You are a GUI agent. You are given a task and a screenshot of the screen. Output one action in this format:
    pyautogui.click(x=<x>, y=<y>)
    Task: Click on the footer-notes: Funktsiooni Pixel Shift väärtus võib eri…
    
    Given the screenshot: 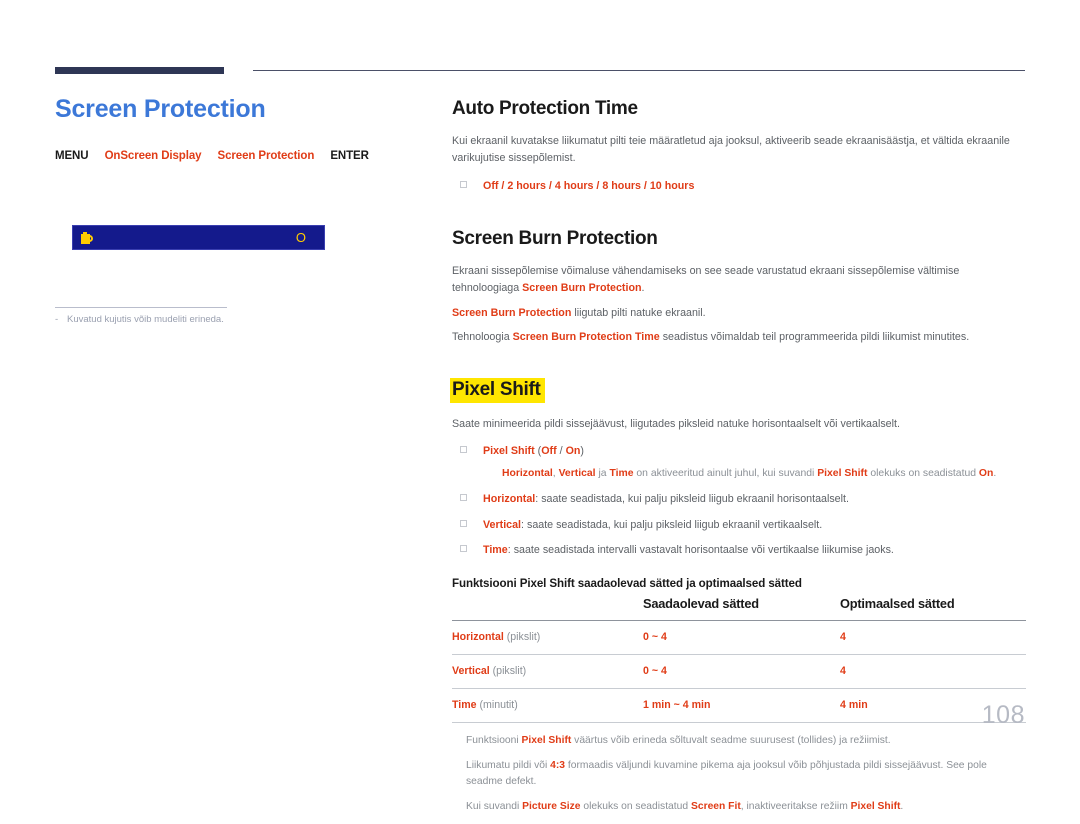 What is the action you would take?
    pyautogui.click(x=739, y=768)
    